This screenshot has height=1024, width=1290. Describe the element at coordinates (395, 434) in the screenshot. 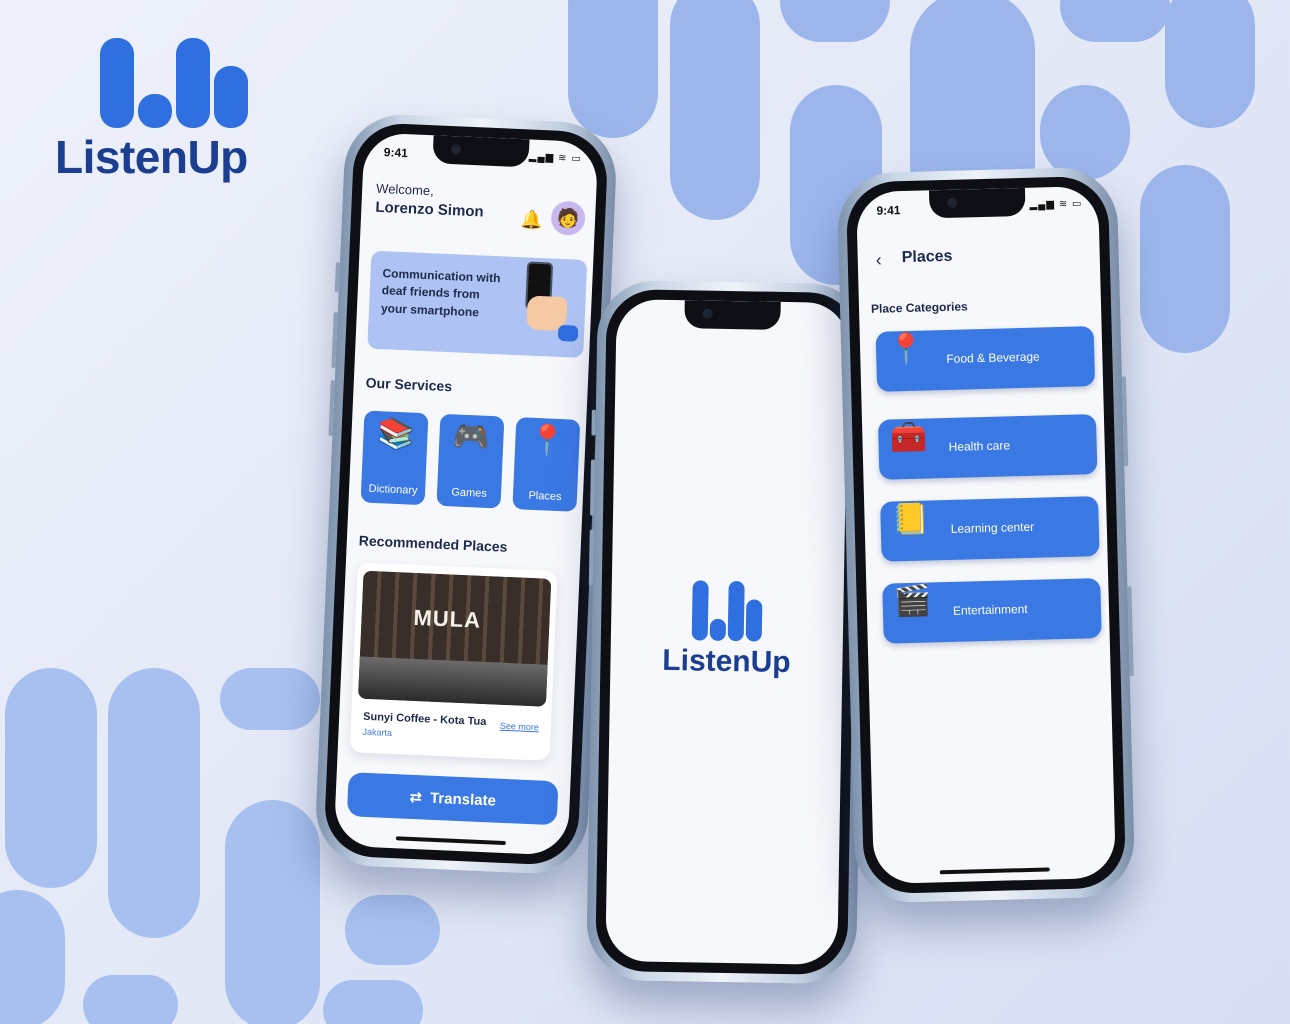

I see `books-icon: 📚` at that location.